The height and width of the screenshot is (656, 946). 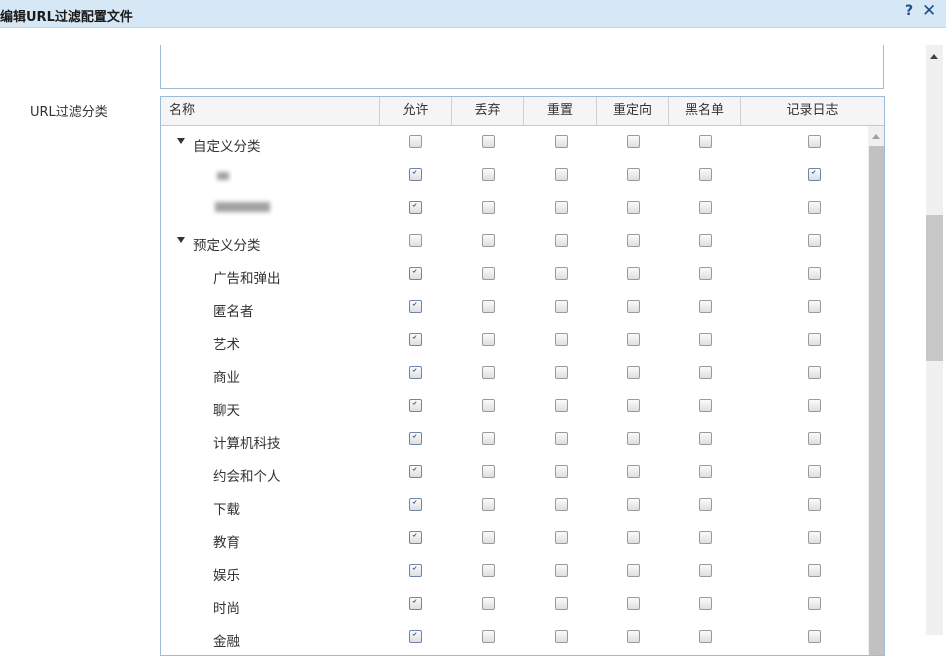 What do you see at coordinates (633, 111) in the screenshot?
I see `header-column-redirect: 重定向` at bounding box center [633, 111].